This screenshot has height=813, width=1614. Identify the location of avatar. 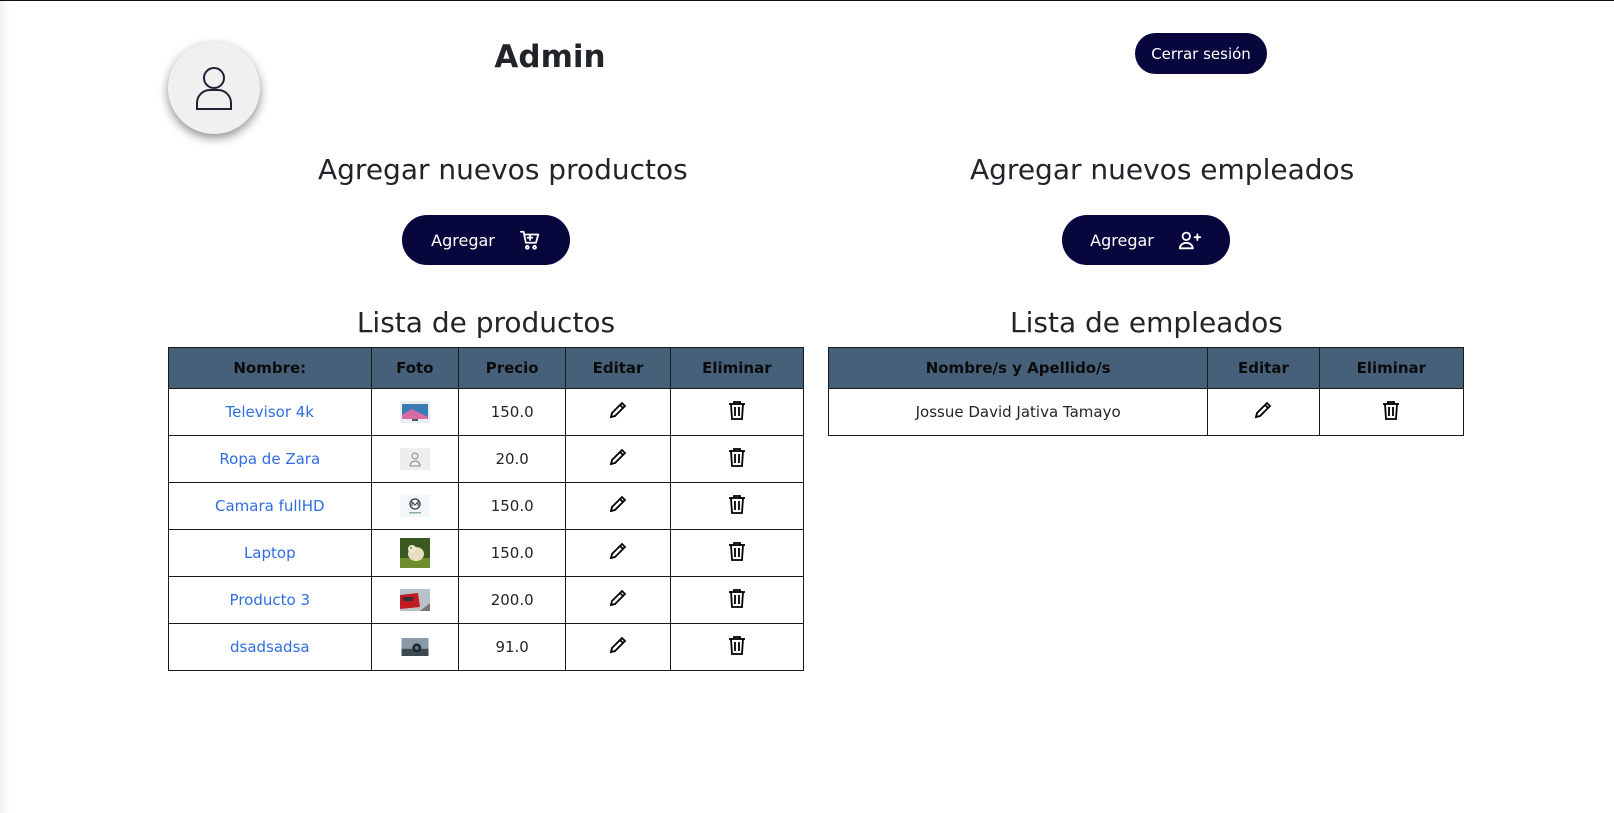
(214, 88).